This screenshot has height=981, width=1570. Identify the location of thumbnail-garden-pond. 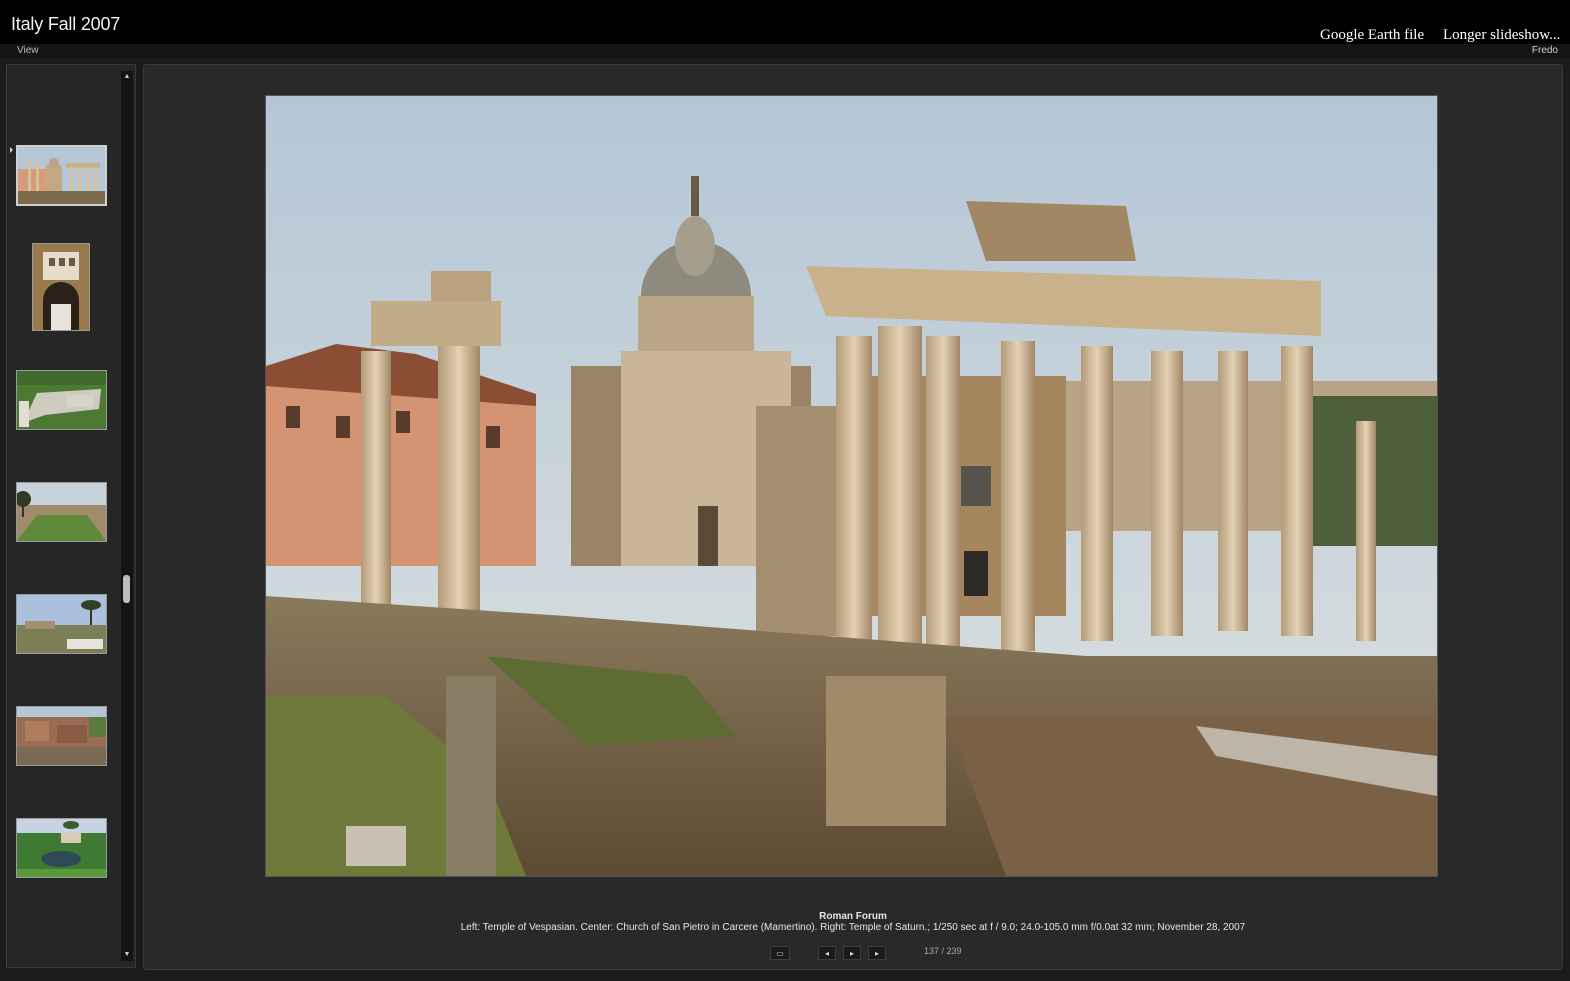
(61, 848).